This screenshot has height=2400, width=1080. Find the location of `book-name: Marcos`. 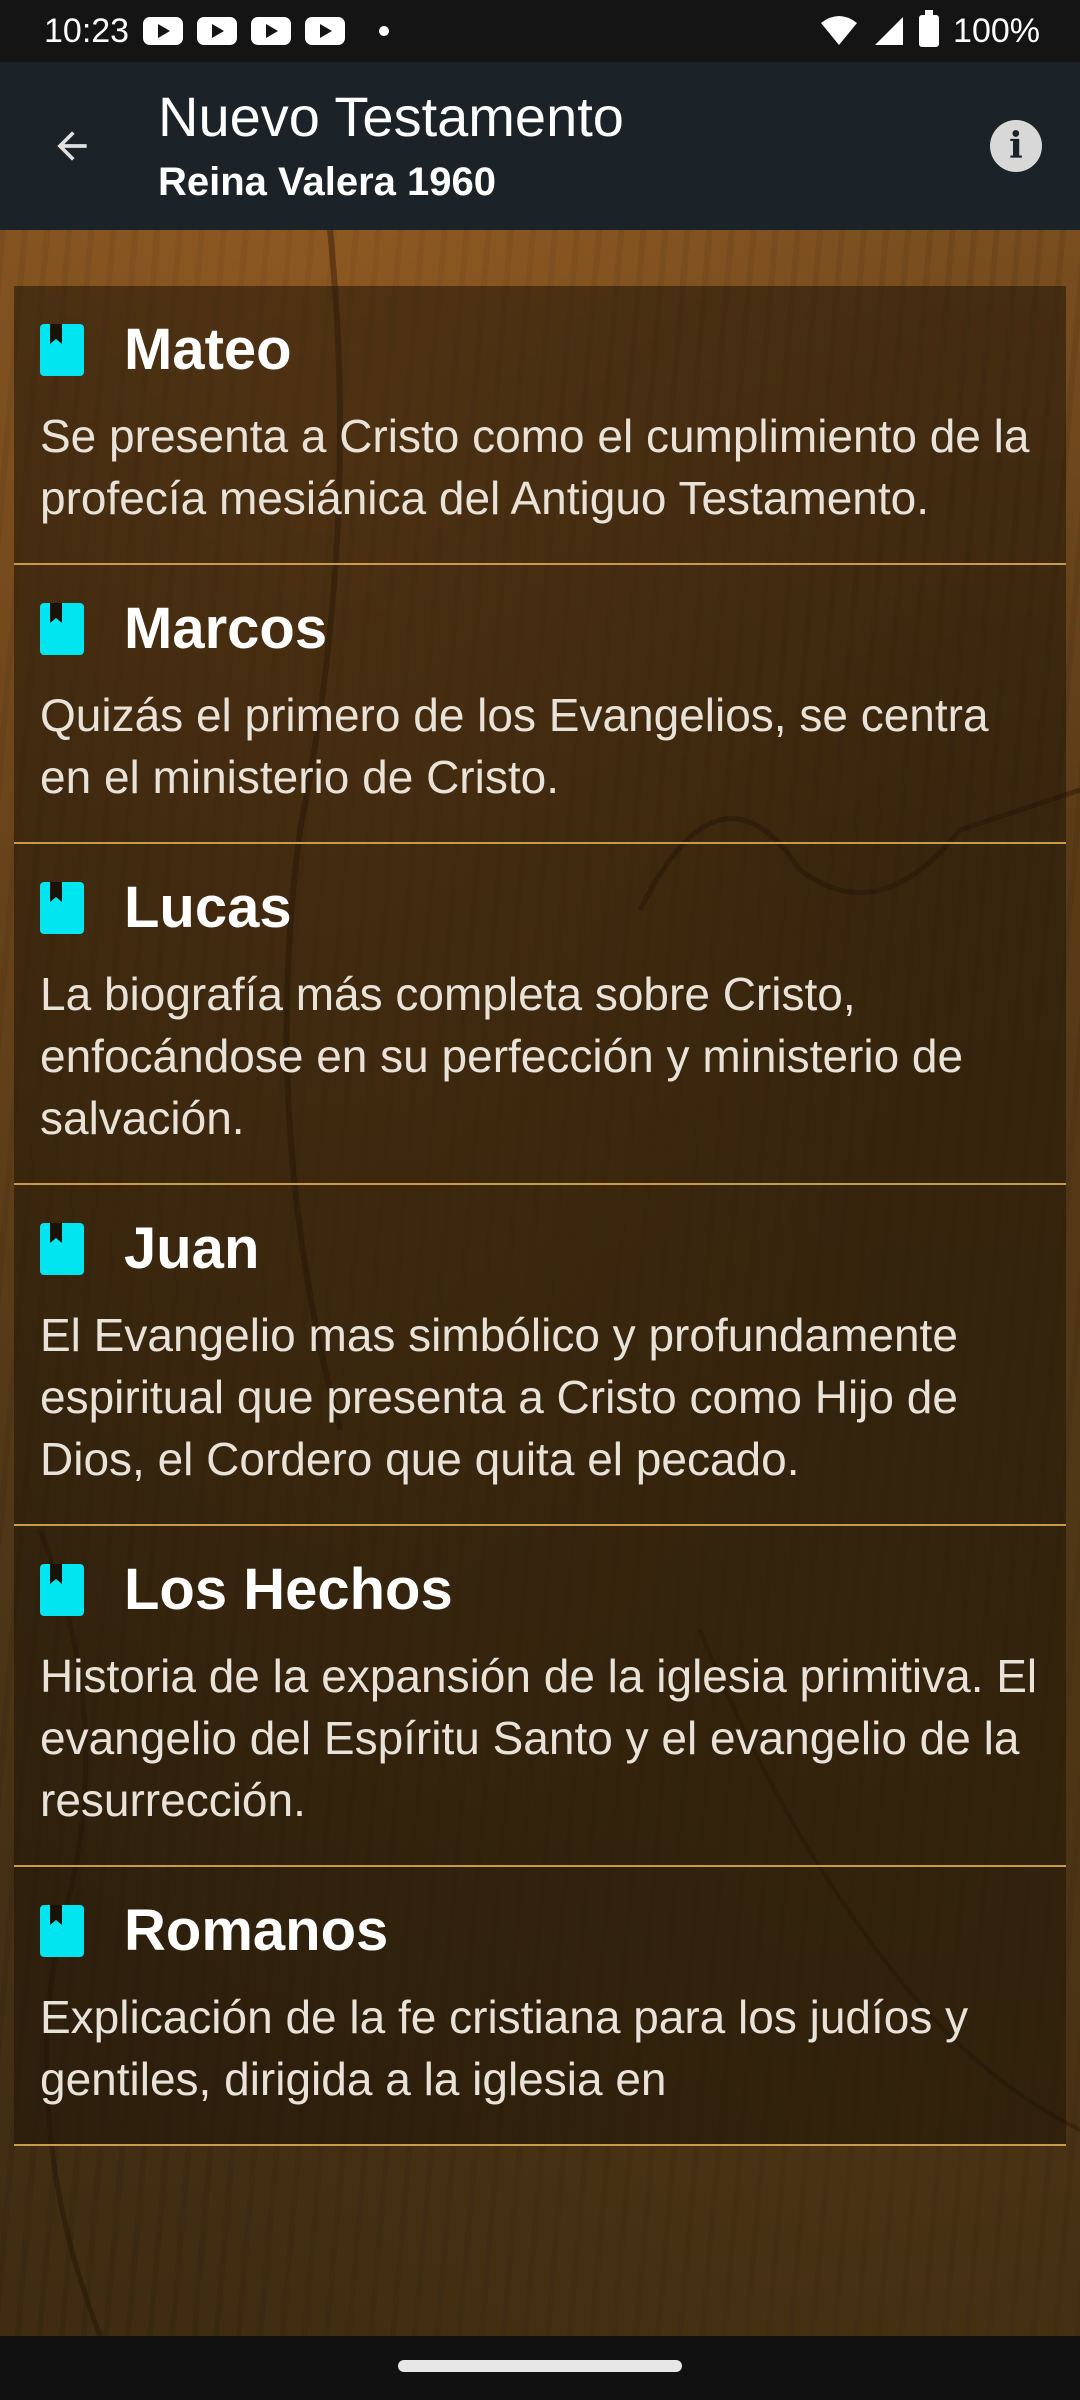

book-name: Marcos is located at coordinates (226, 628).